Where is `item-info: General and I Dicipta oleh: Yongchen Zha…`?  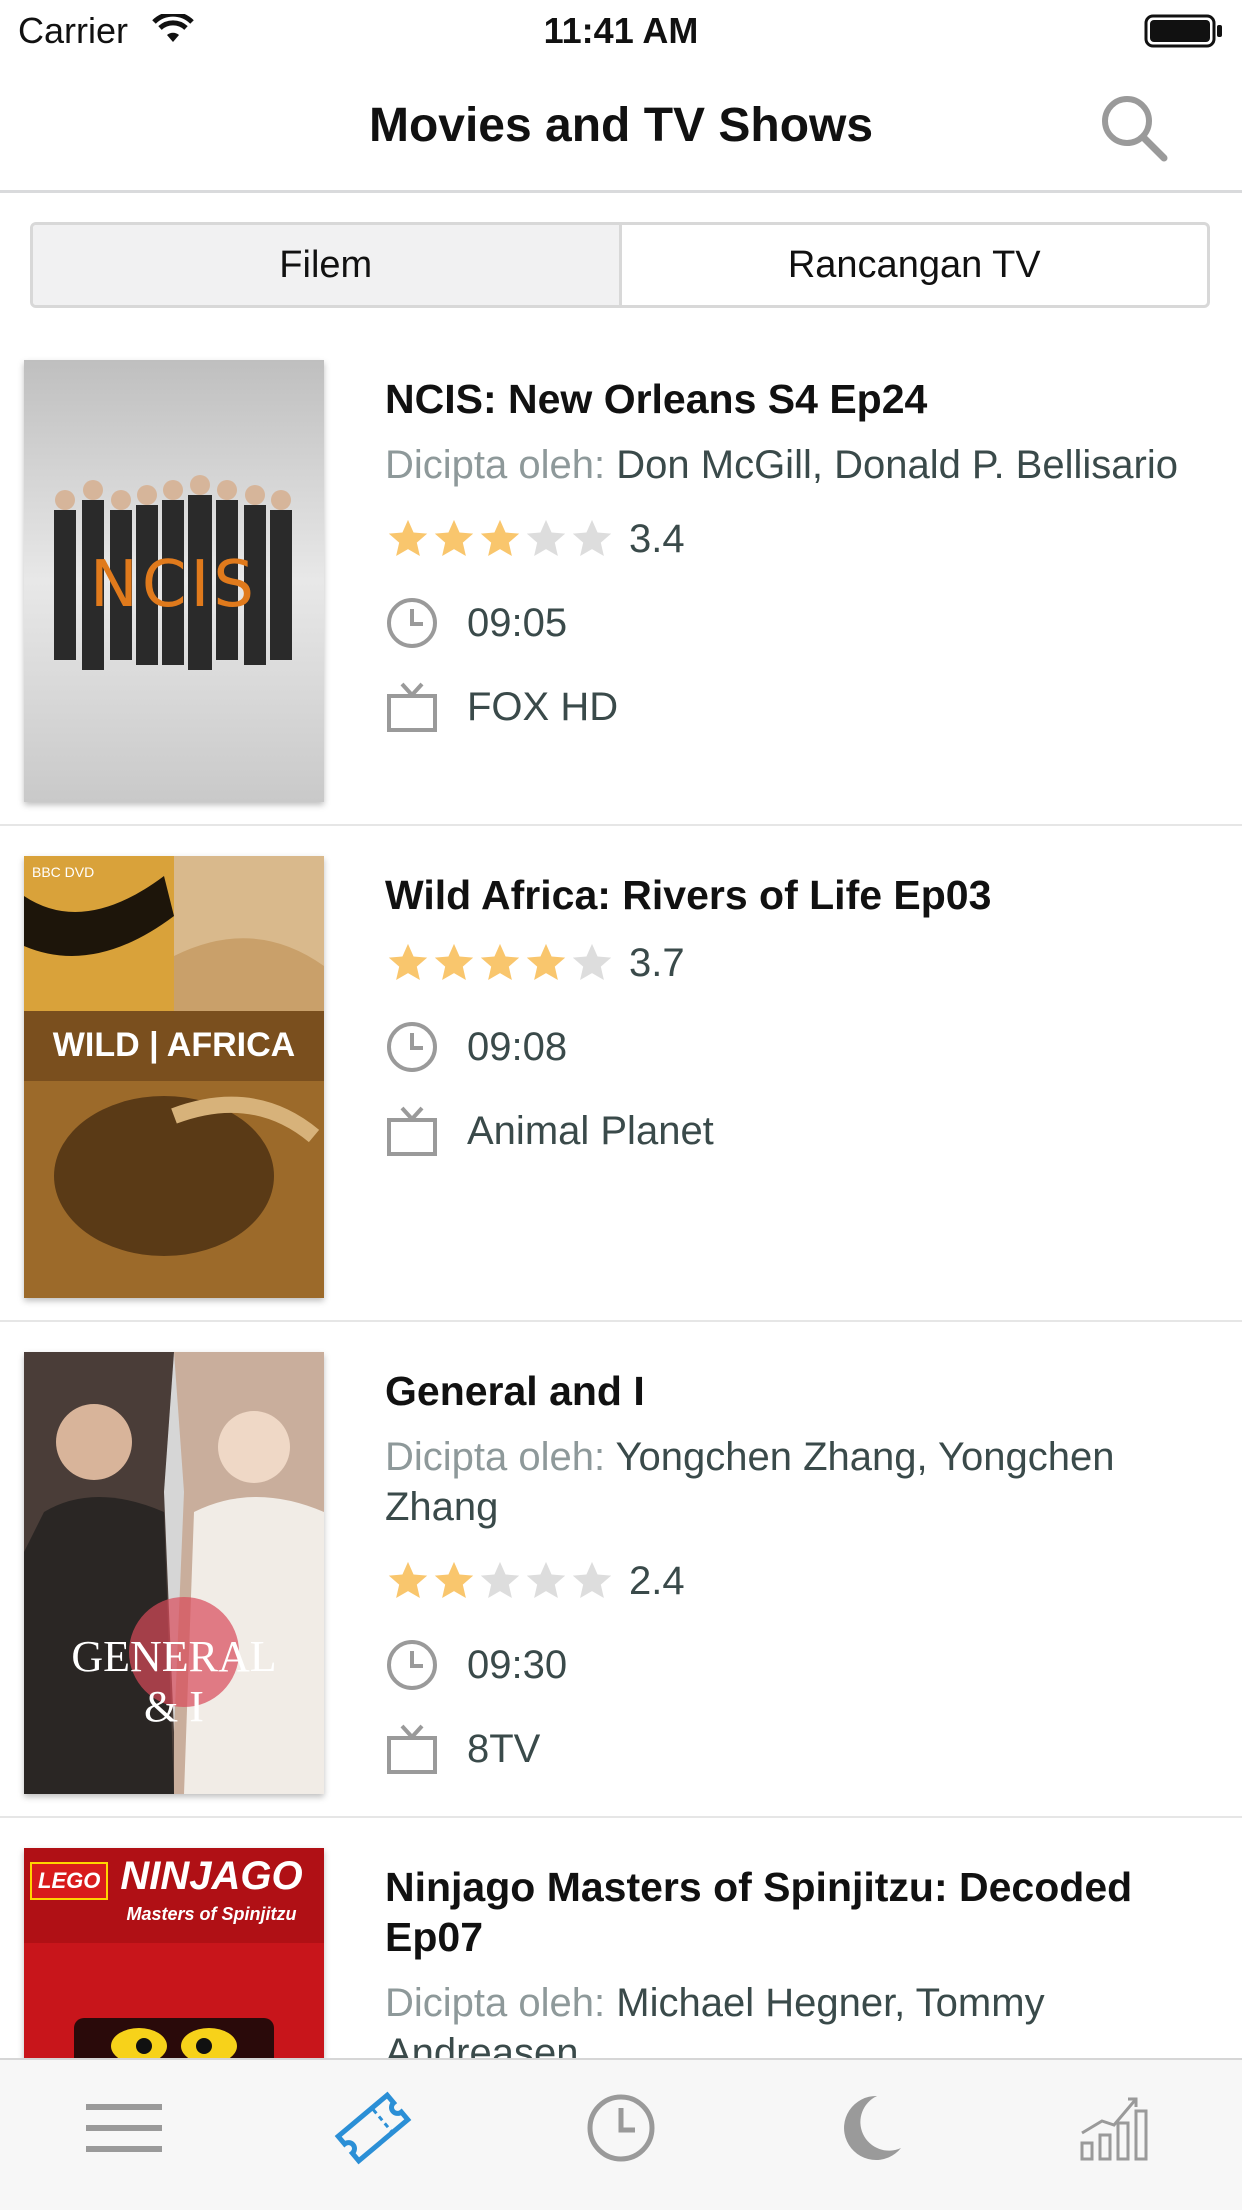 item-info: General and I Dicipta oleh: Yongchen Zha… is located at coordinates (795, 1586).